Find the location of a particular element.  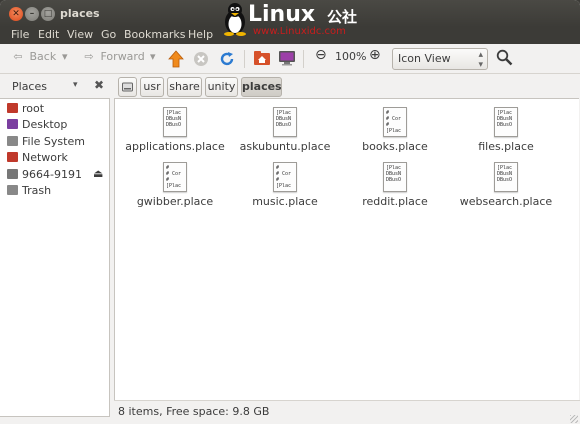

file-name: websearch.place is located at coordinates (506, 201).